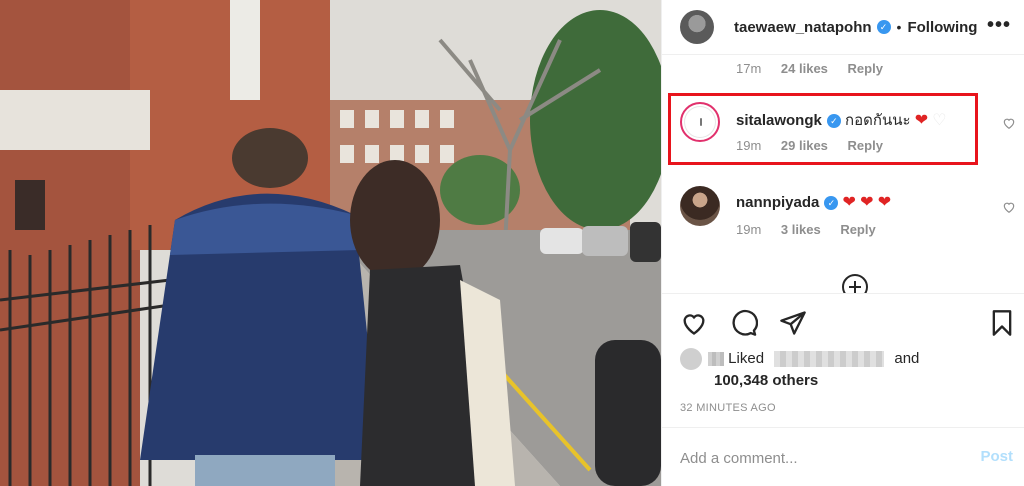 Image resolution: width=1024 pixels, height=486 pixels. What do you see at coordinates (716, 359) in the screenshot?
I see `blurred-avatar` at bounding box center [716, 359].